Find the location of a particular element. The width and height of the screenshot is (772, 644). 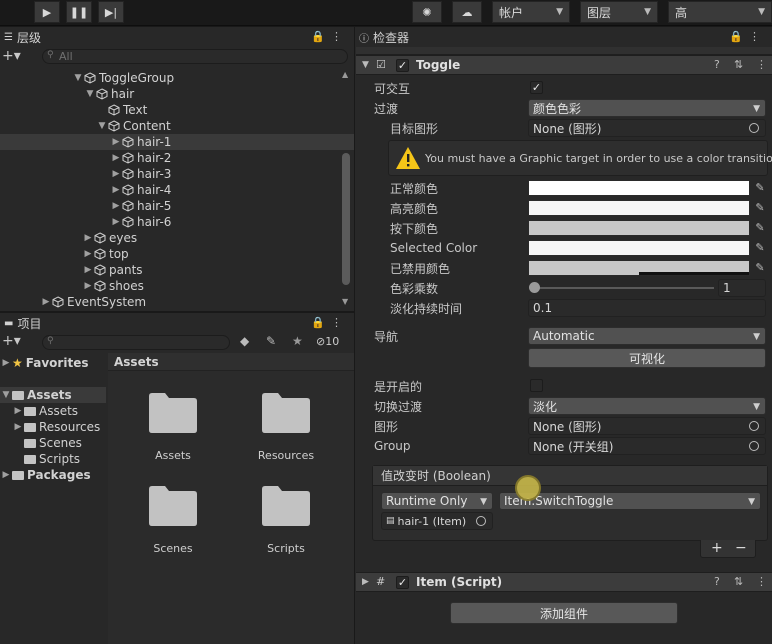

asset-tile: Assets is located at coordinates (173, 433).